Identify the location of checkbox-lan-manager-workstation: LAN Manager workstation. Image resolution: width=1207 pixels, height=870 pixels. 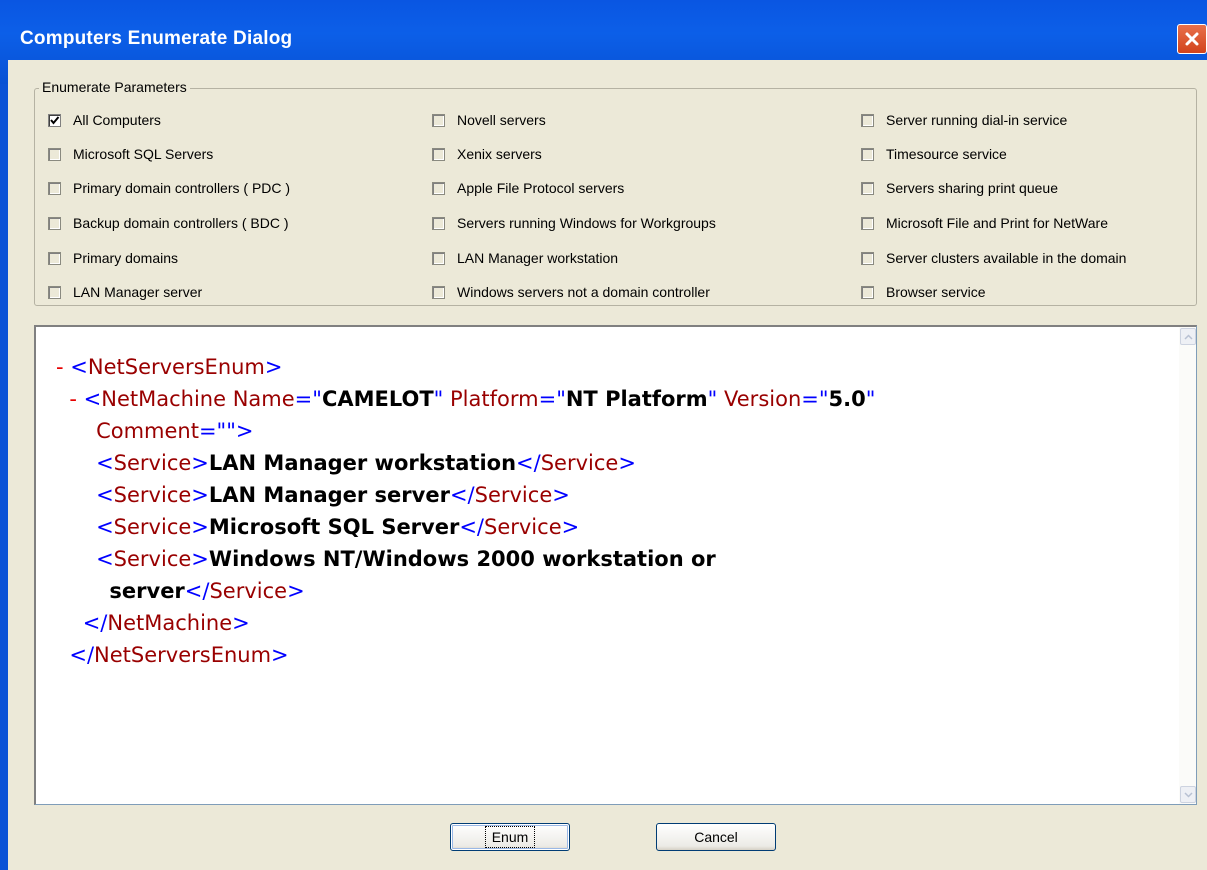
(525, 258).